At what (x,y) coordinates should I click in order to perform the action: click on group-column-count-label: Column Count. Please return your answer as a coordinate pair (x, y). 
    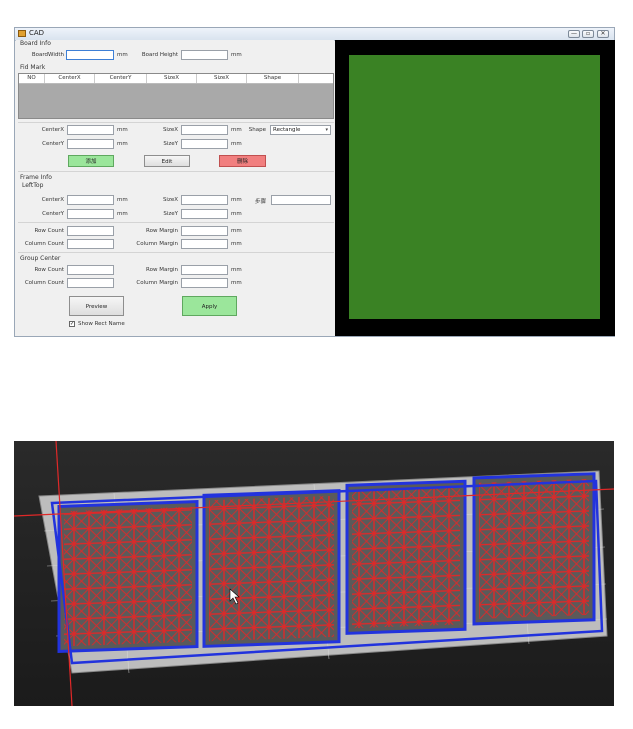
    Looking at the image, I should click on (44, 283).